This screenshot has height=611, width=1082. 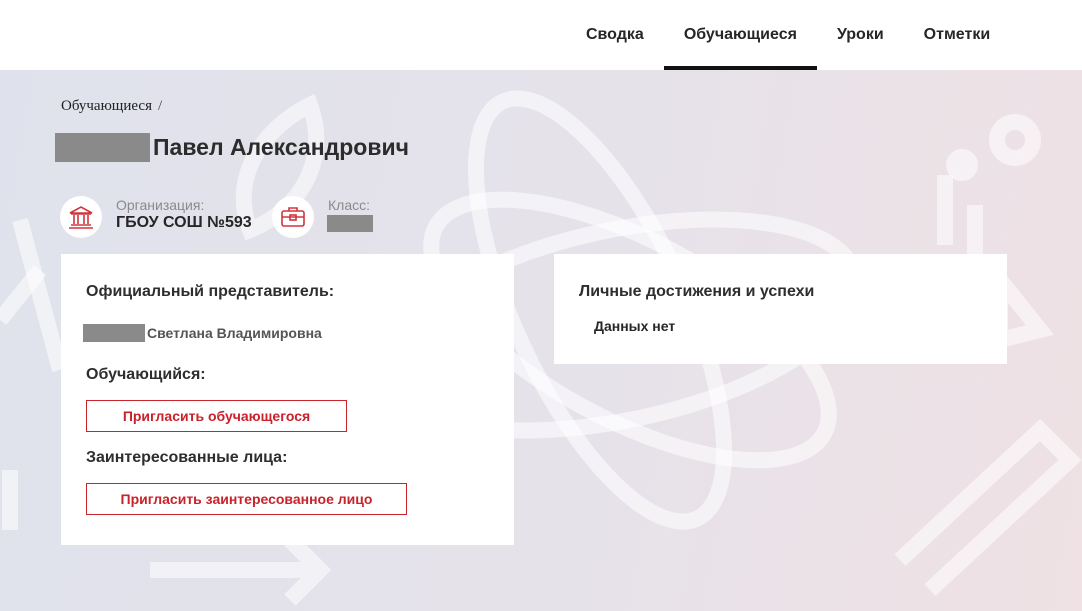 I want to click on representative-name: Светлана Владимировна, so click(x=234, y=333).